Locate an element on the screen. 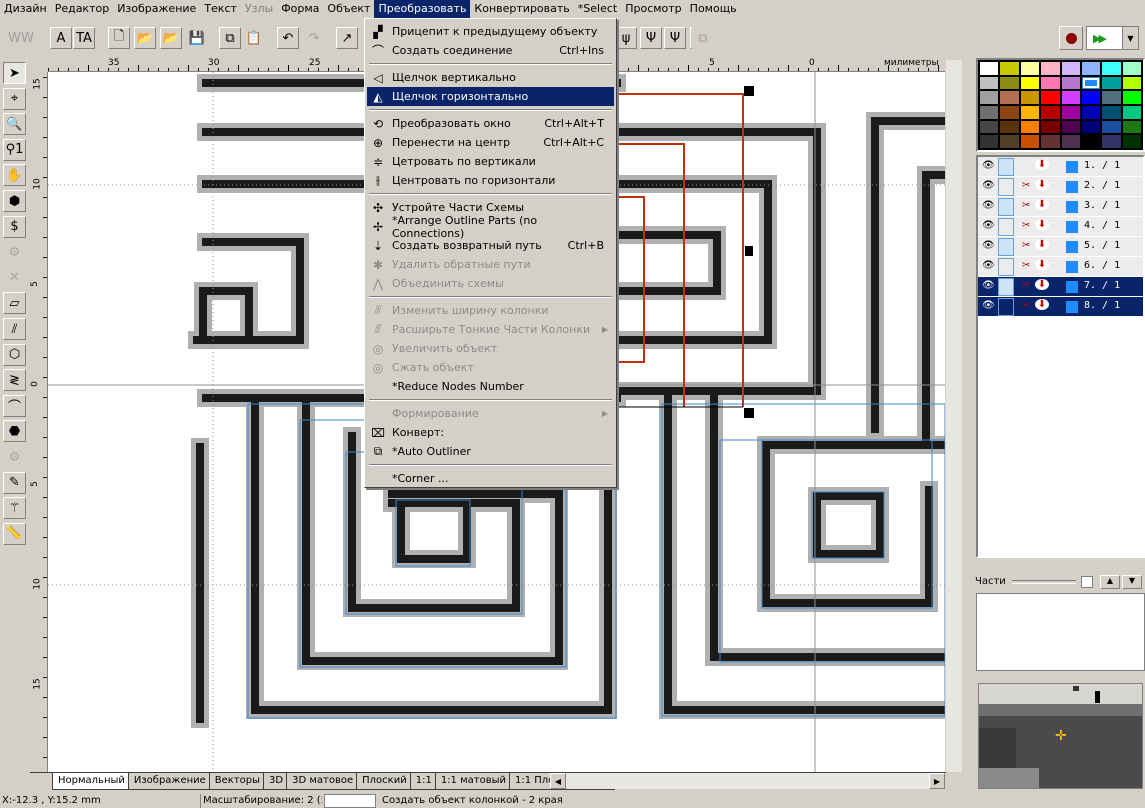 Image resolution: width=1145 pixels, height=808 pixels. parts-list is located at coordinates (1060, 632).